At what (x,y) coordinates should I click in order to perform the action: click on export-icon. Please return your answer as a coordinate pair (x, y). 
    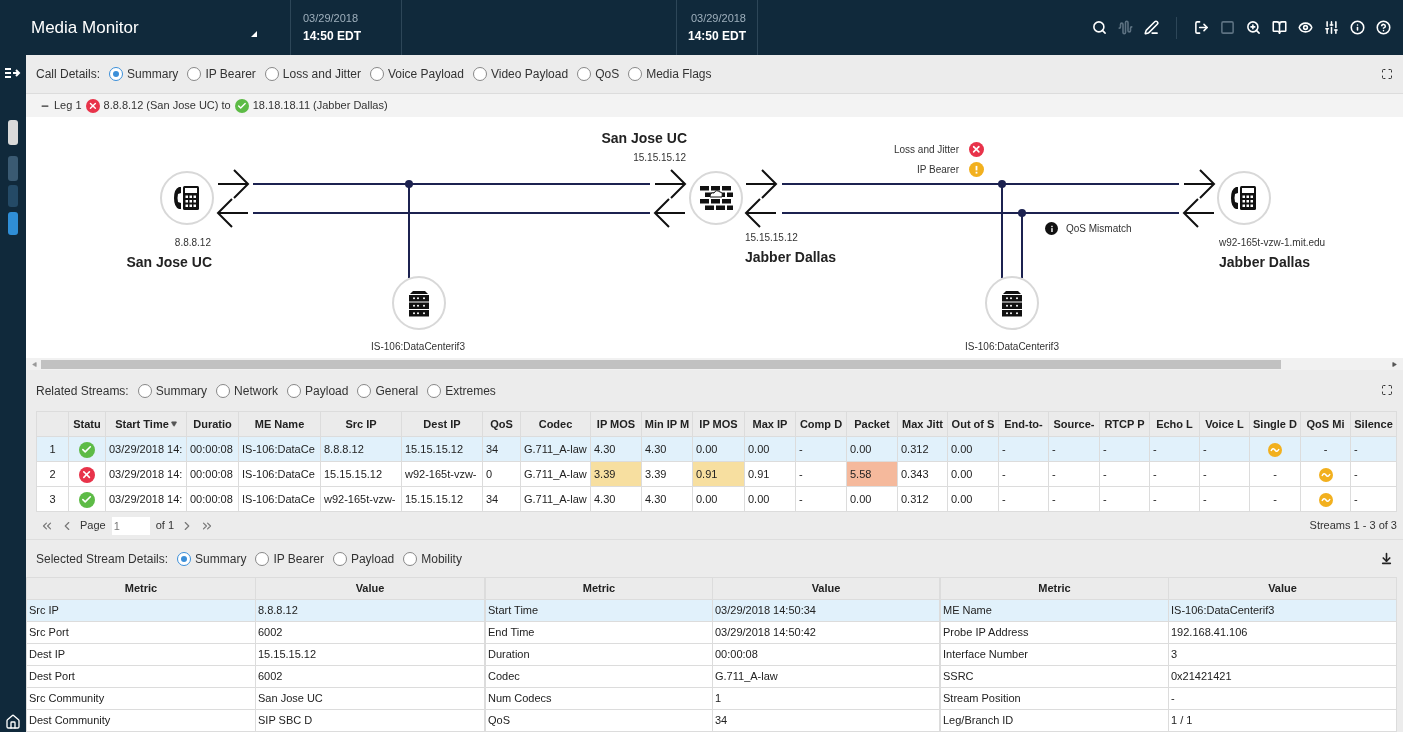
    Looking at the image, I should click on (1201, 27).